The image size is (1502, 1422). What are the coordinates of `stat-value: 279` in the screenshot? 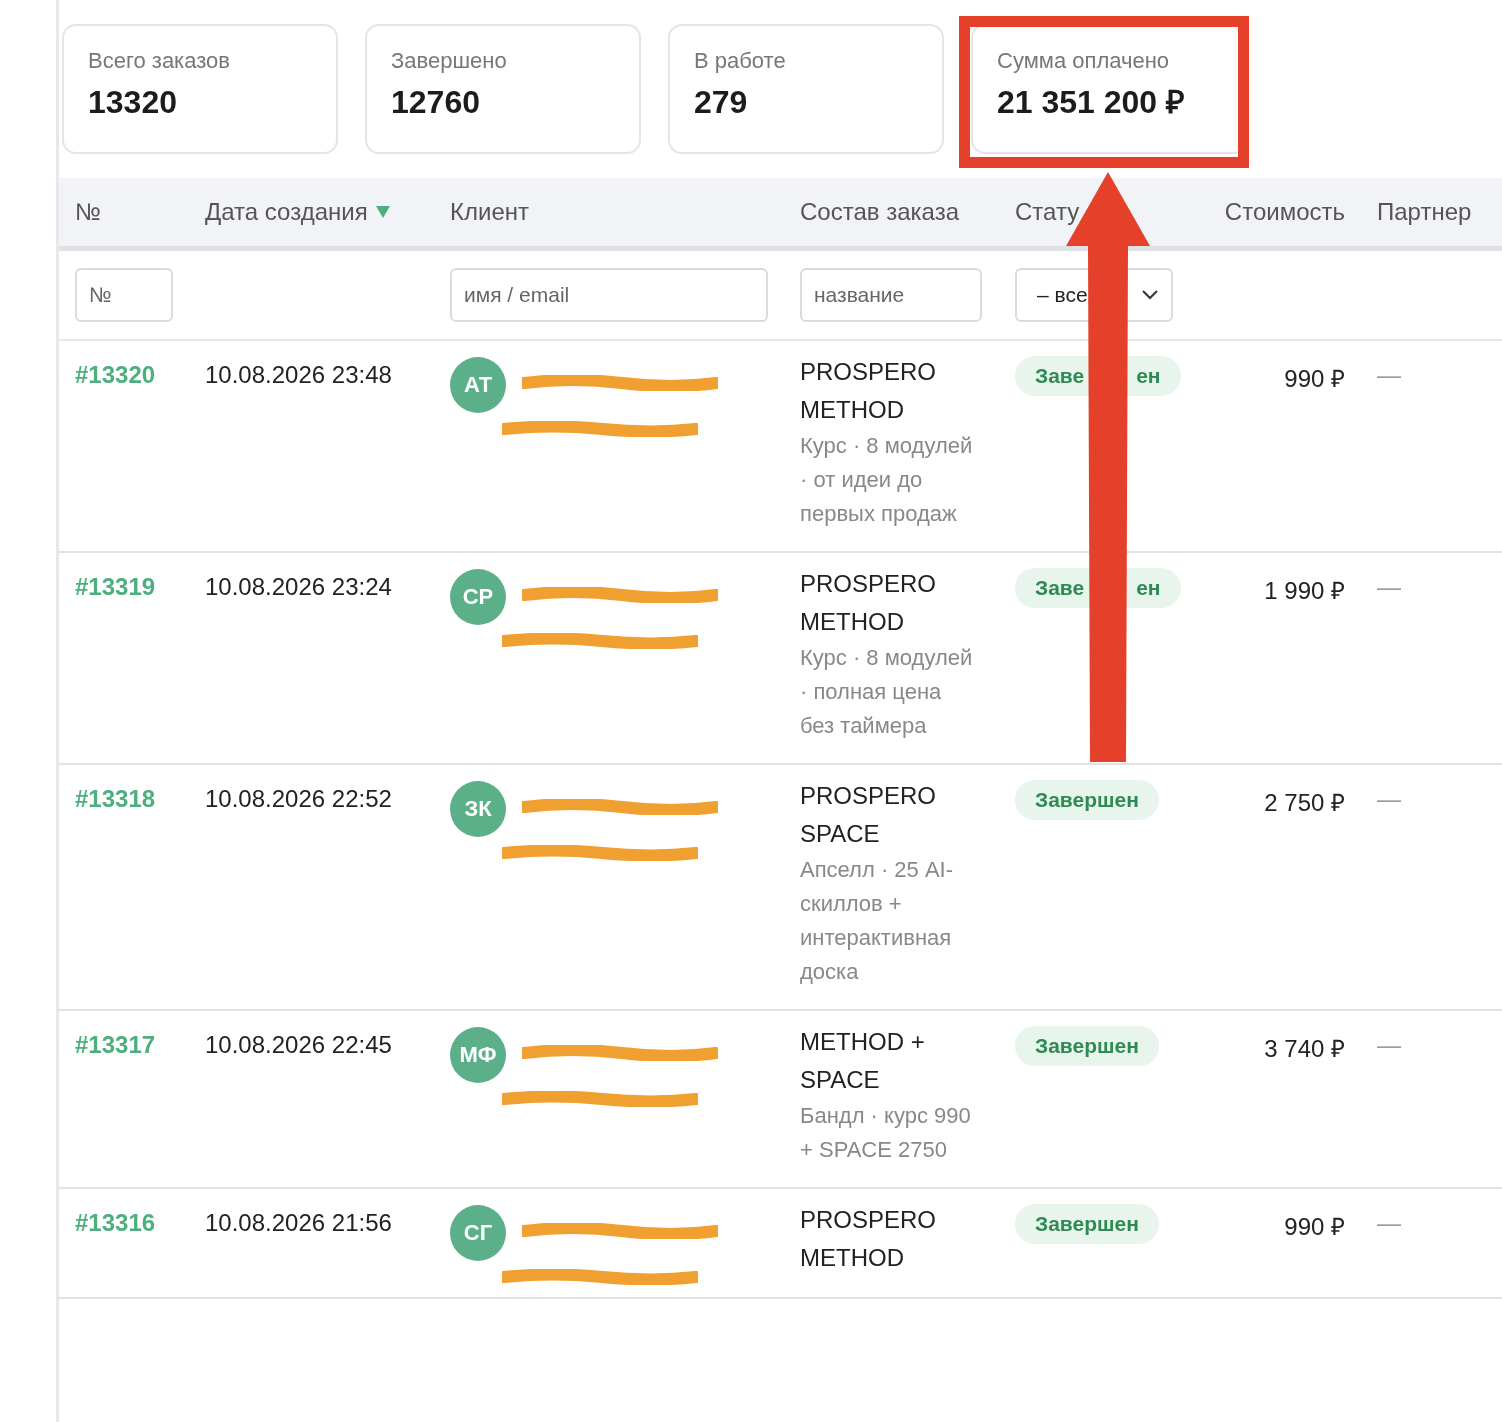 It's located at (721, 102).